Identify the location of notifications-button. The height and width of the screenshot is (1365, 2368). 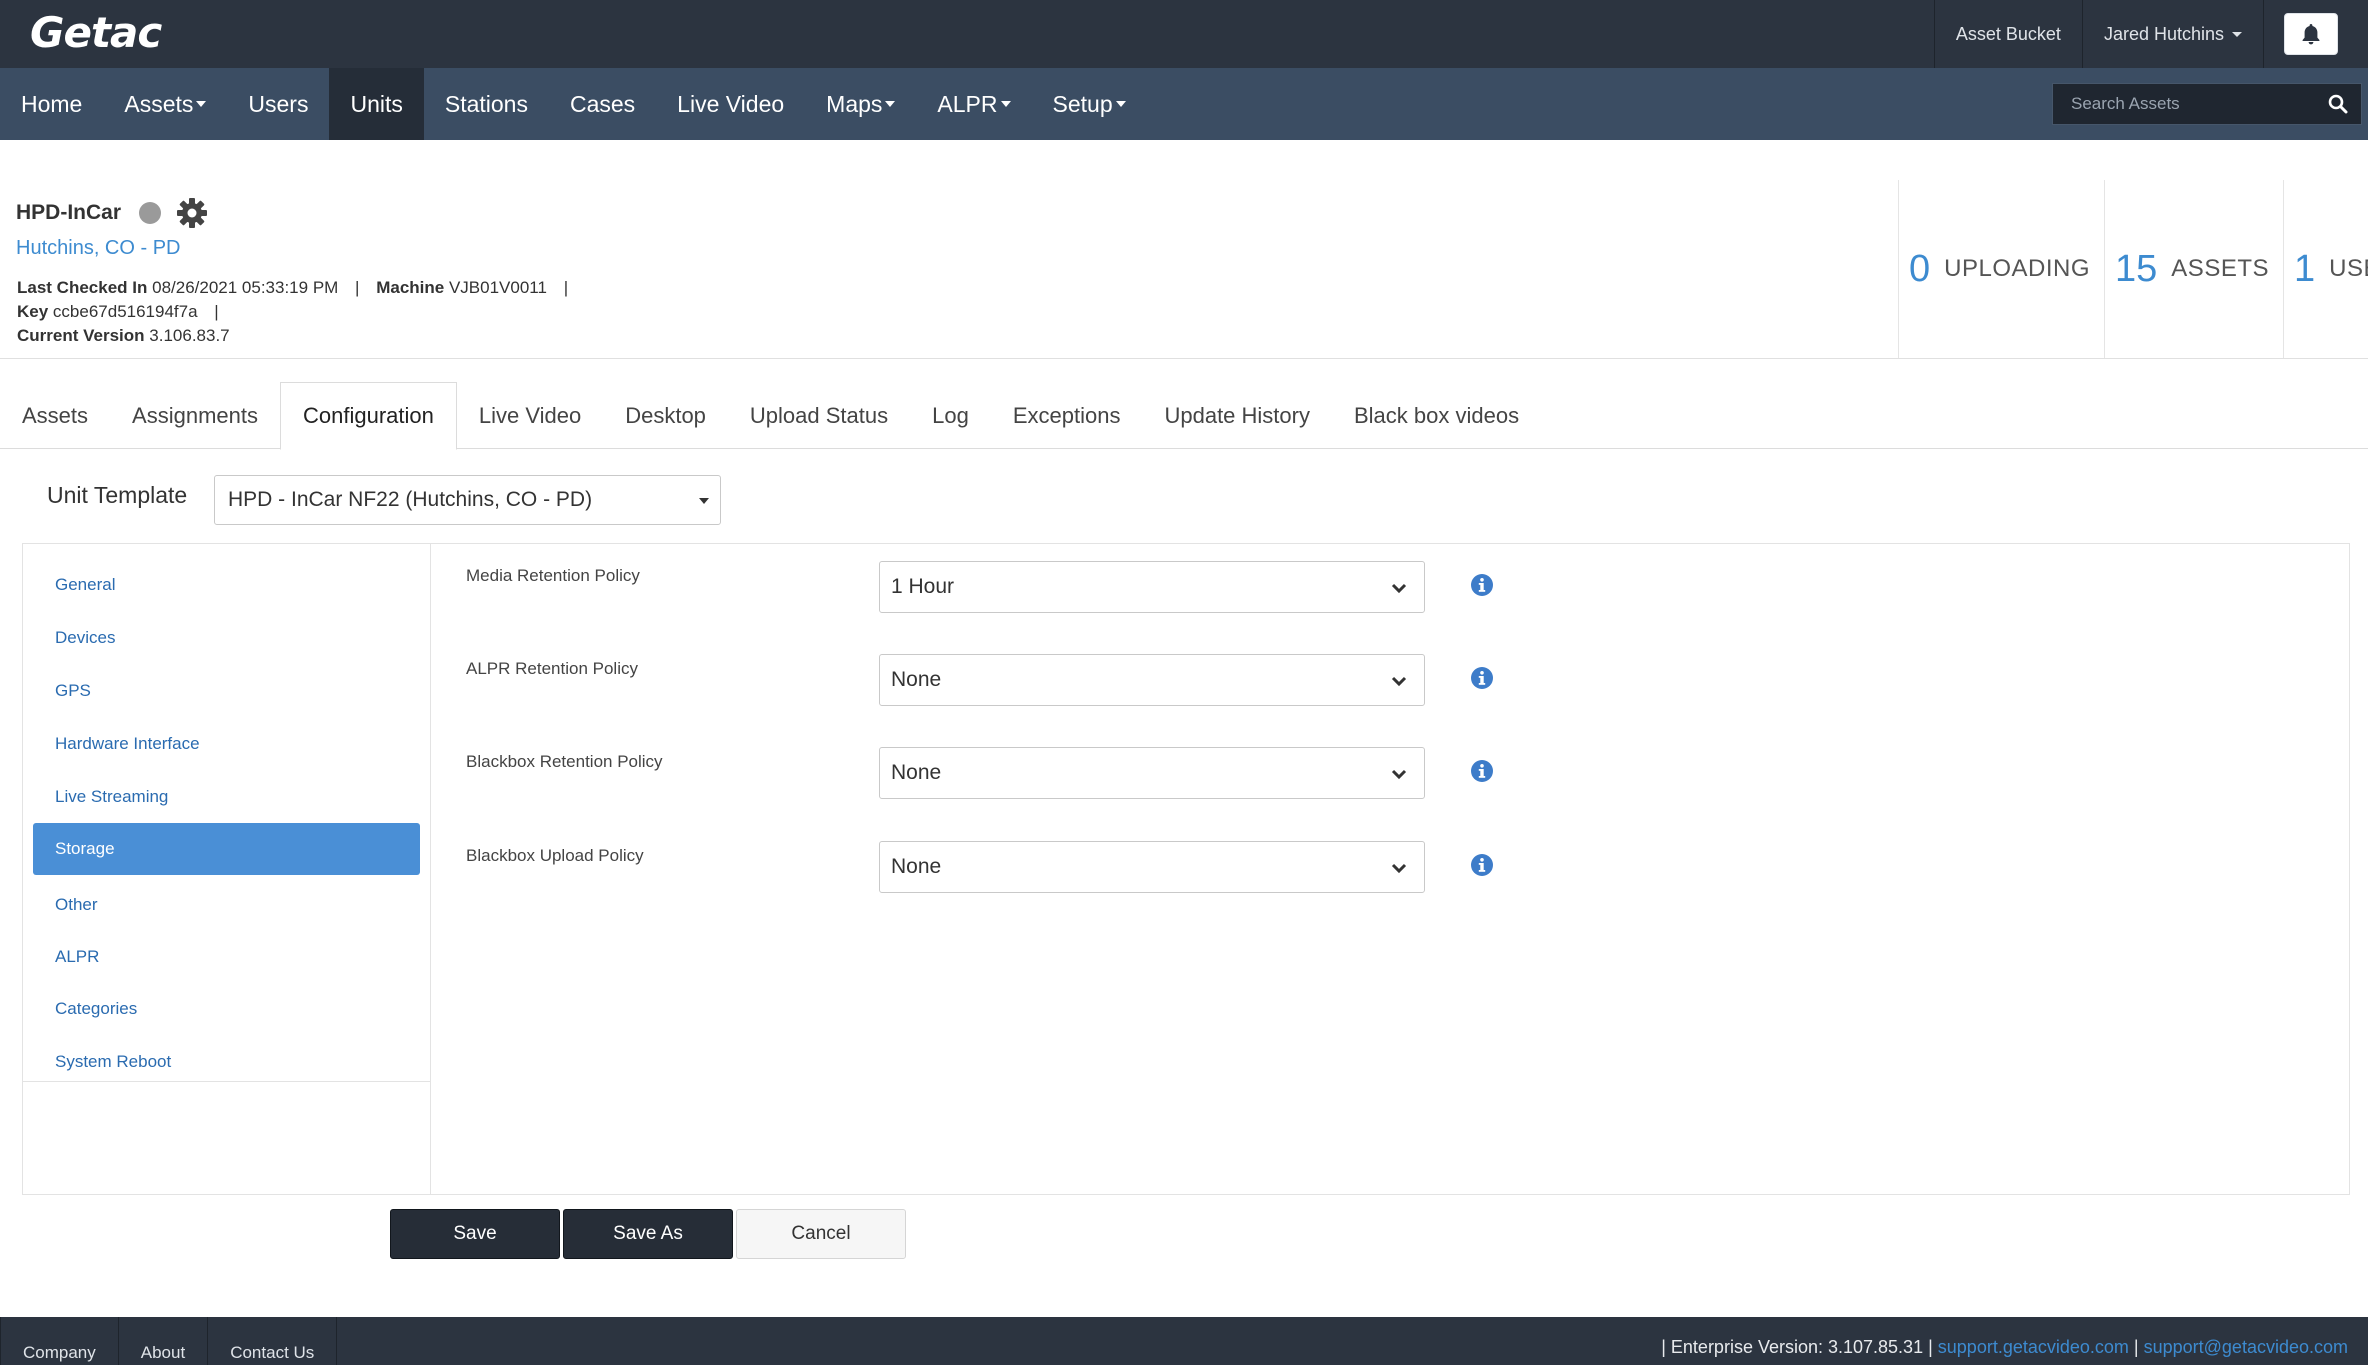
(2311, 34).